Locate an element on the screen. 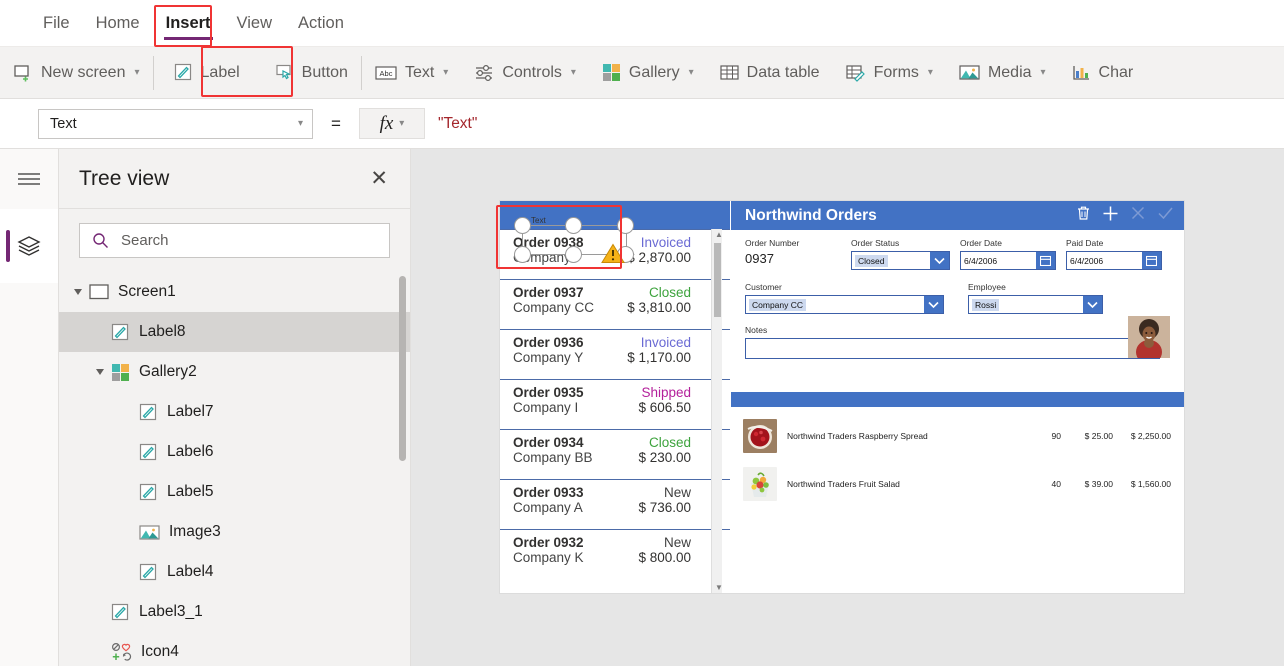  formula-input: "Text" is located at coordinates (854, 123).